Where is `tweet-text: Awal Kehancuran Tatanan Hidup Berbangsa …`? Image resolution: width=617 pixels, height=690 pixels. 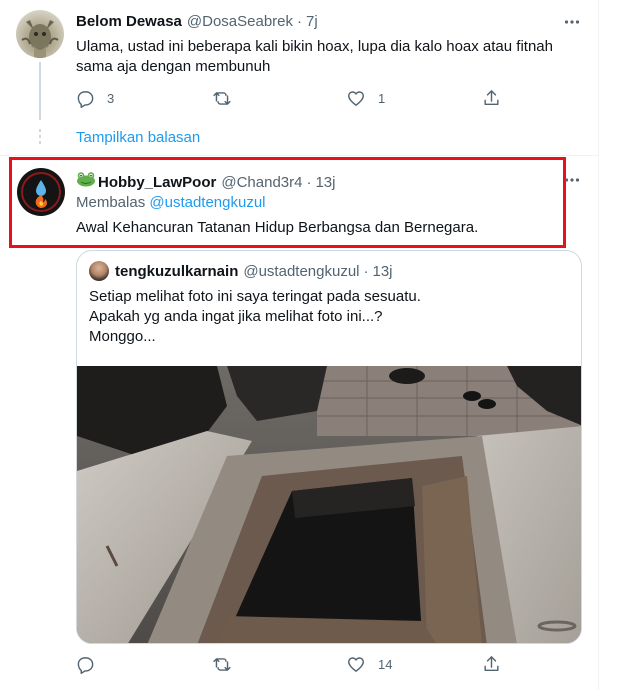 tweet-text: Awal Kehancuran Tatanan Hidup Berbangsa … is located at coordinates (277, 227).